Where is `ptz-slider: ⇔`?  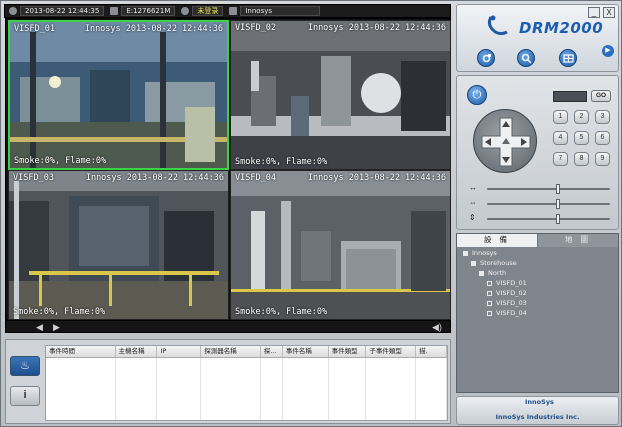 ptz-slider: ⇔ is located at coordinates (540, 203).